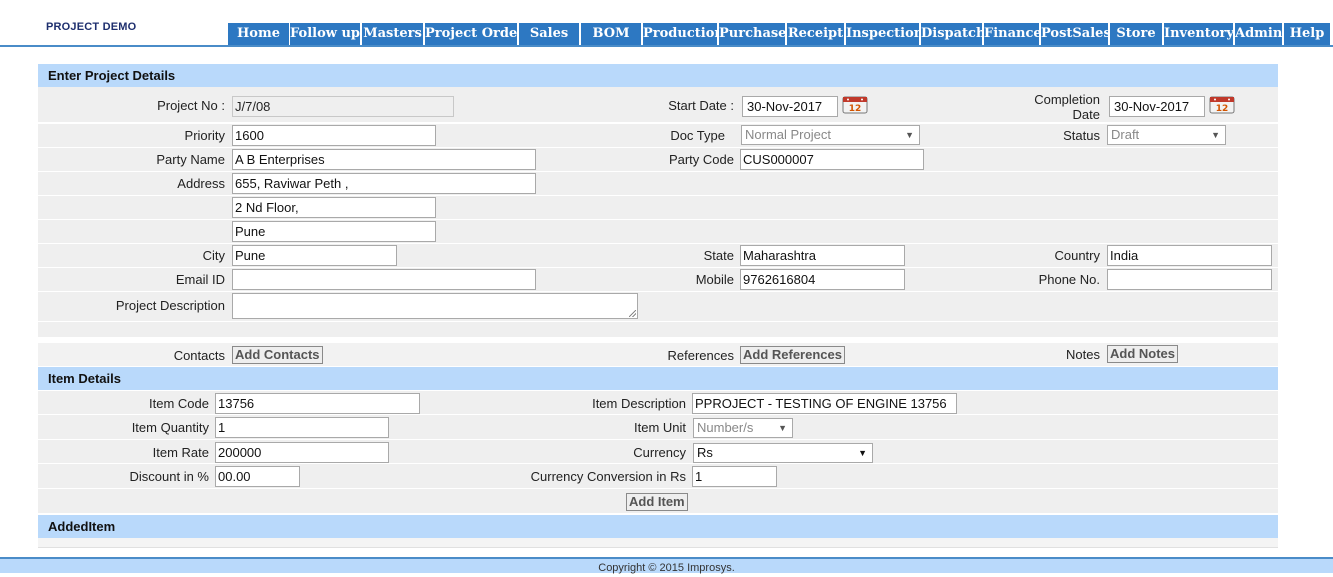 Image resolution: width=1333 pixels, height=577 pixels. I want to click on email-label: Email ID, so click(200, 279).